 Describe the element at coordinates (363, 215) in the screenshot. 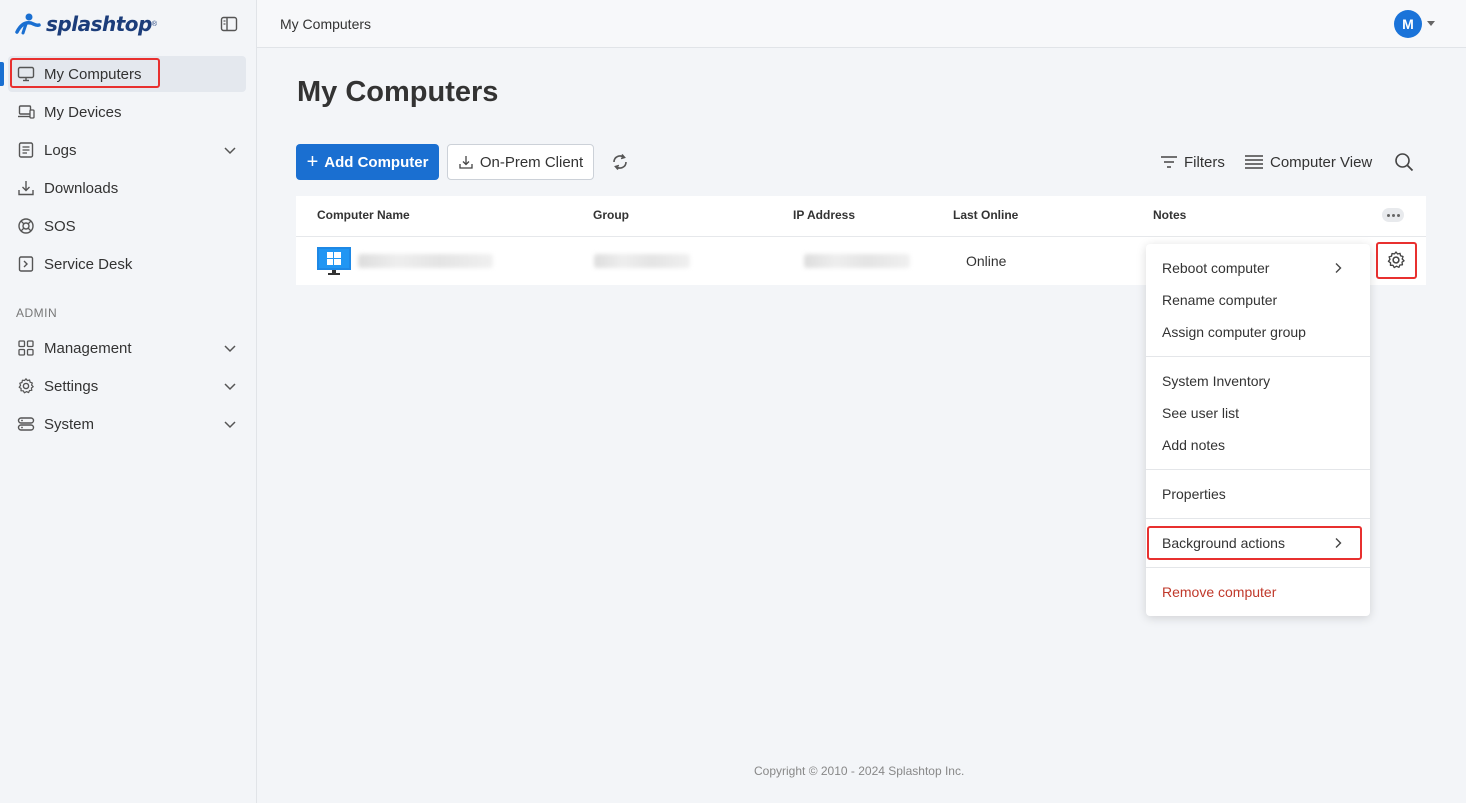

I see `column-header-computer-name: Computer Name` at that location.